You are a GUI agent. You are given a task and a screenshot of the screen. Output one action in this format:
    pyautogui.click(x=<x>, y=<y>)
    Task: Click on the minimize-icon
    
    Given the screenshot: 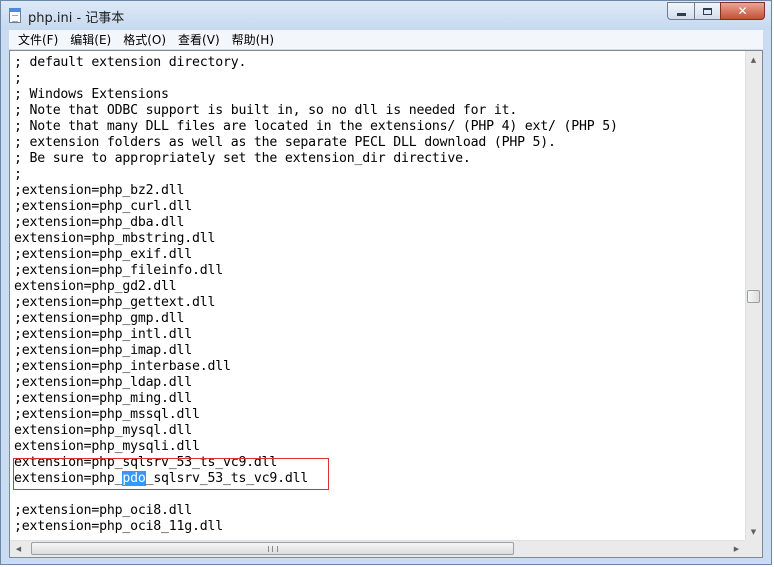 What is the action you would take?
    pyautogui.click(x=681, y=14)
    